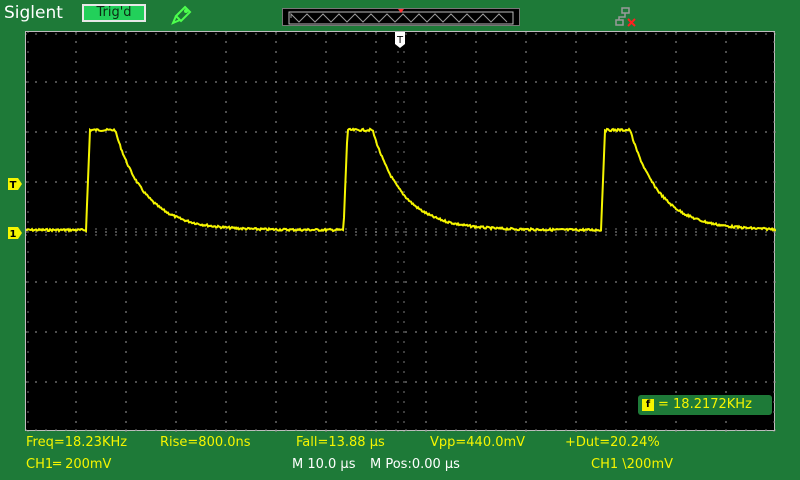  I want to click on probe-icon, so click(182, 15).